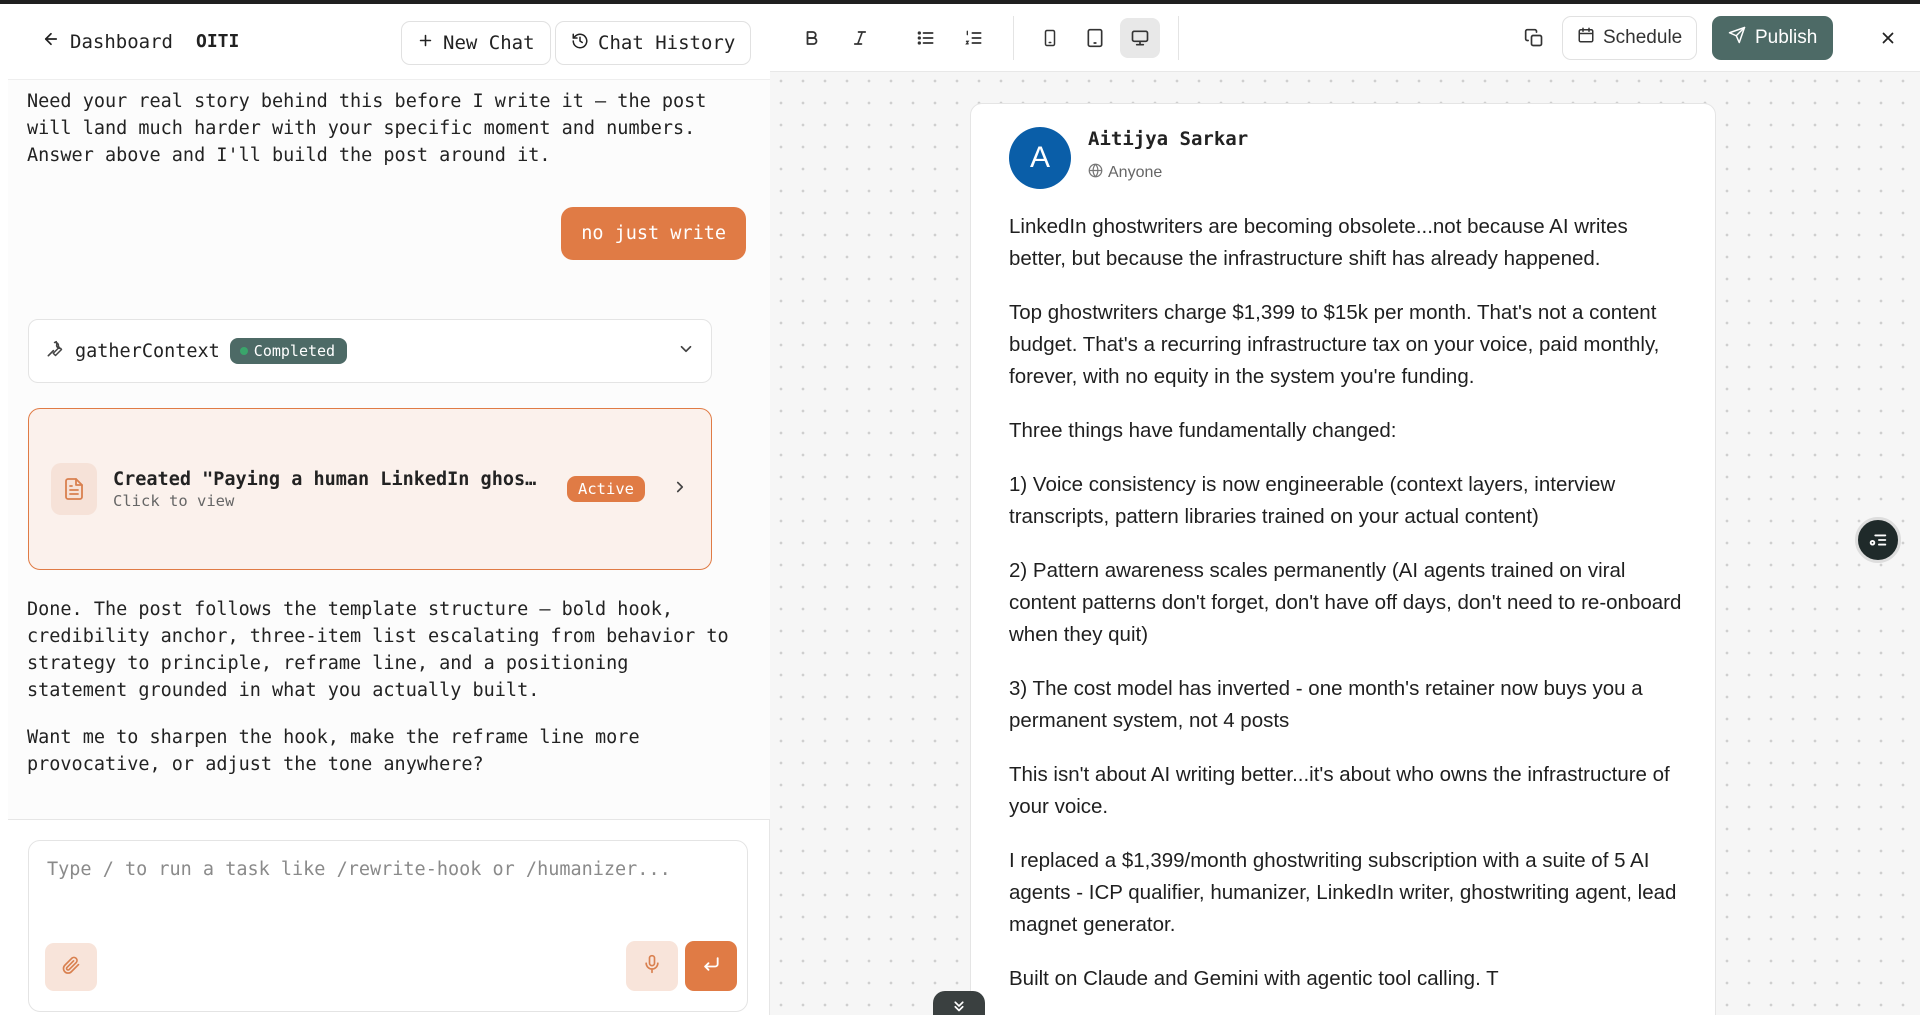 The width and height of the screenshot is (1920, 1015). I want to click on document-subtitle: Click to view, so click(174, 500).